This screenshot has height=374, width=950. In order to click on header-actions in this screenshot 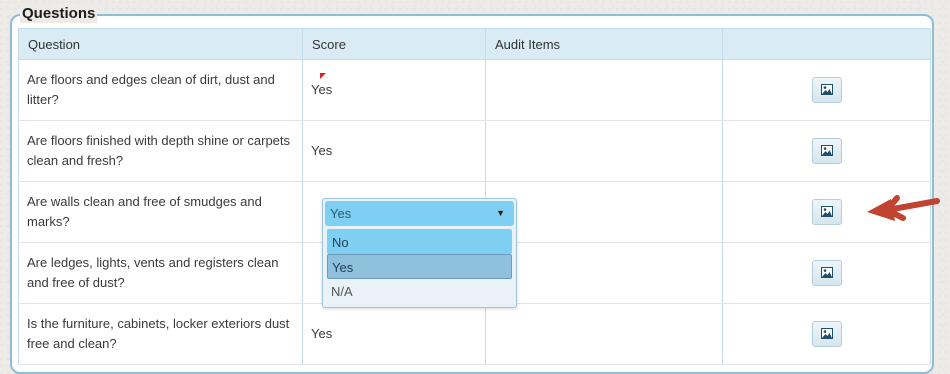, I will do `click(826, 44)`.